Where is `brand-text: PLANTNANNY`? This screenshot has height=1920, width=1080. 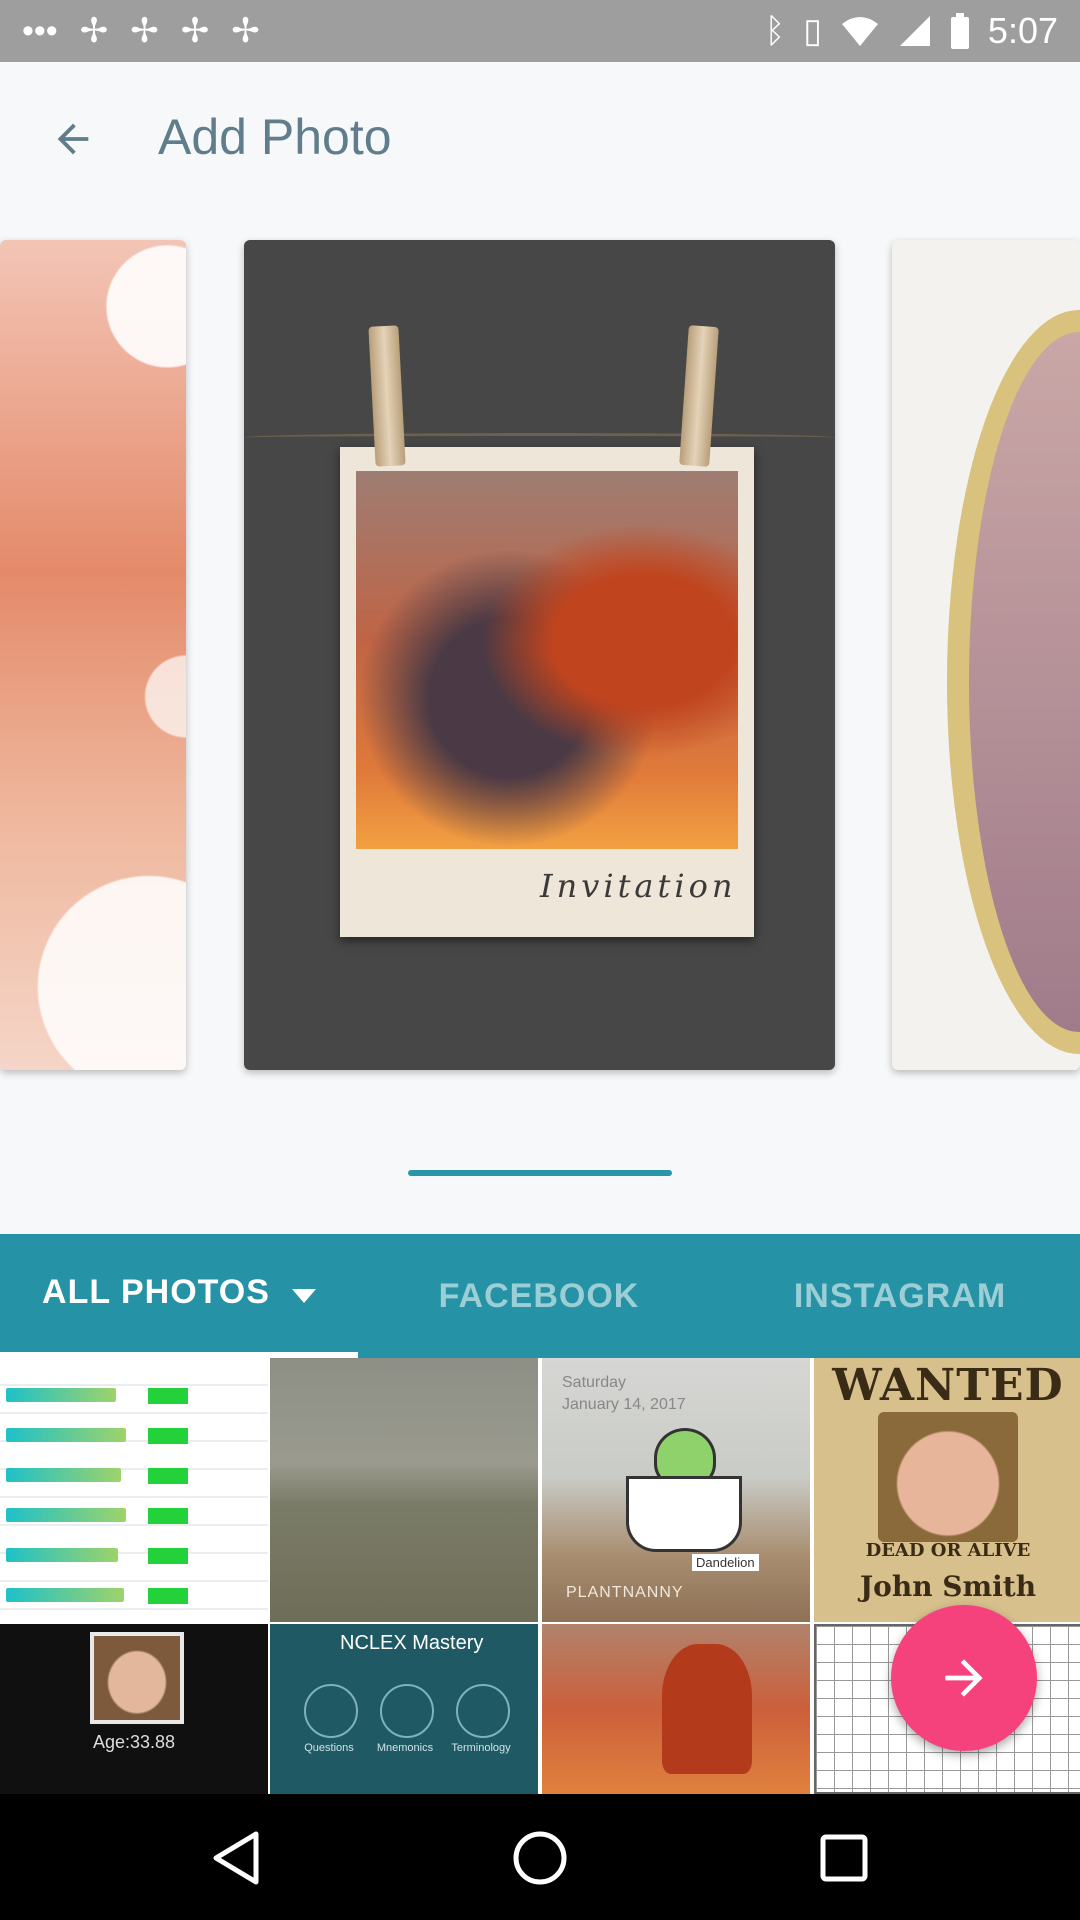
brand-text: PLANTNANNY is located at coordinates (625, 1592).